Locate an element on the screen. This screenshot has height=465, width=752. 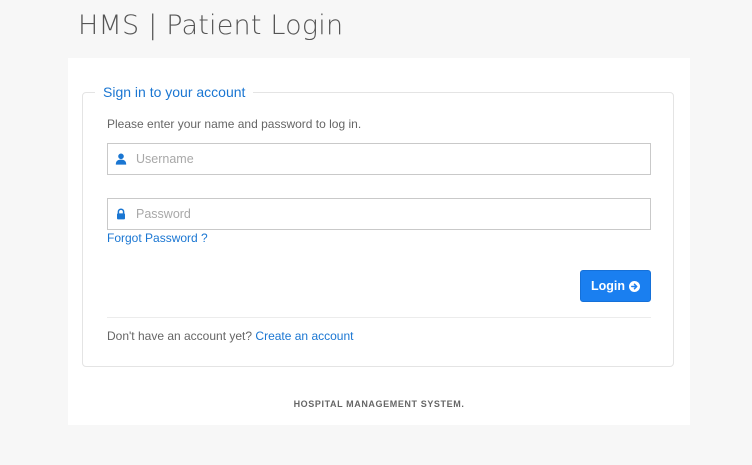
username-input is located at coordinates (386, 159).